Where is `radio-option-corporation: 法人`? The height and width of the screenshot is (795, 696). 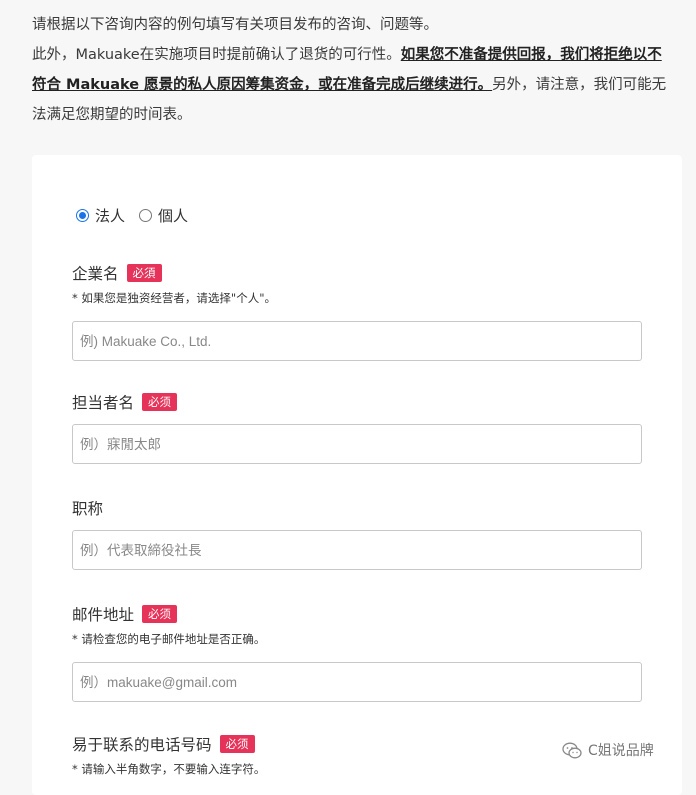 radio-option-corporation: 法人 is located at coordinates (100, 215).